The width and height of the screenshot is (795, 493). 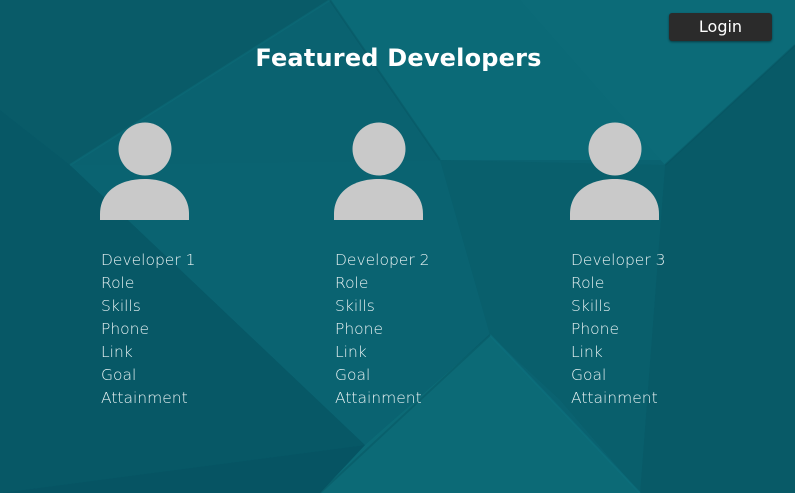 What do you see at coordinates (148, 260) in the screenshot?
I see `developer-name: Developer 1` at bounding box center [148, 260].